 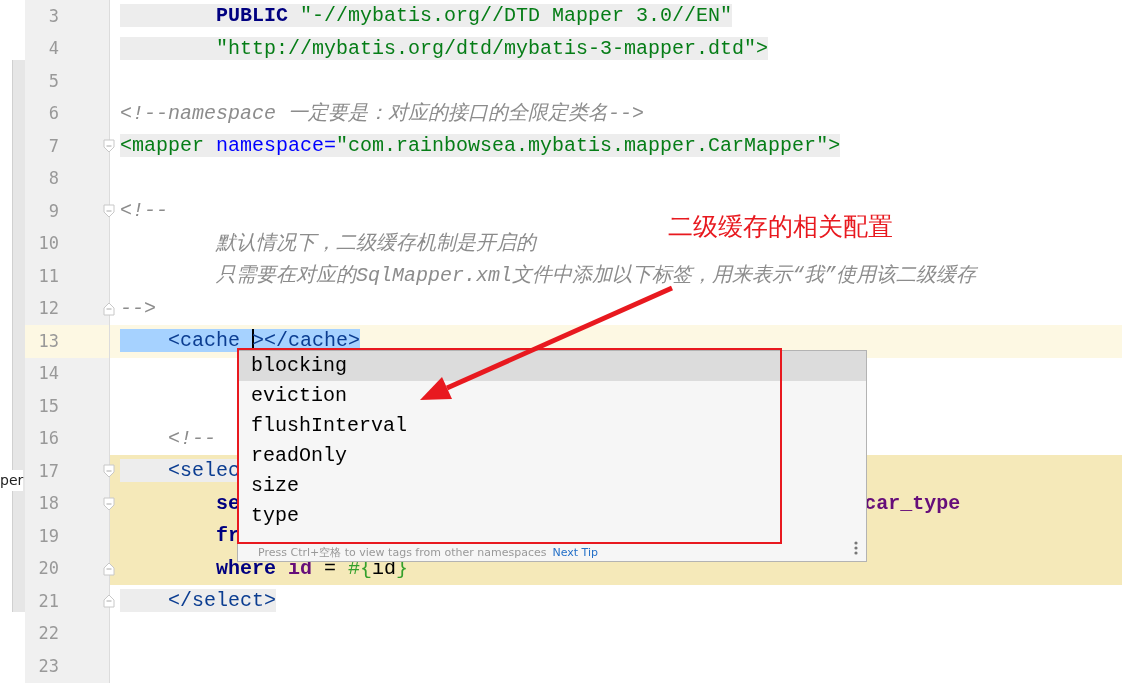 What do you see at coordinates (48, 406) in the screenshot?
I see `line-number: 15` at bounding box center [48, 406].